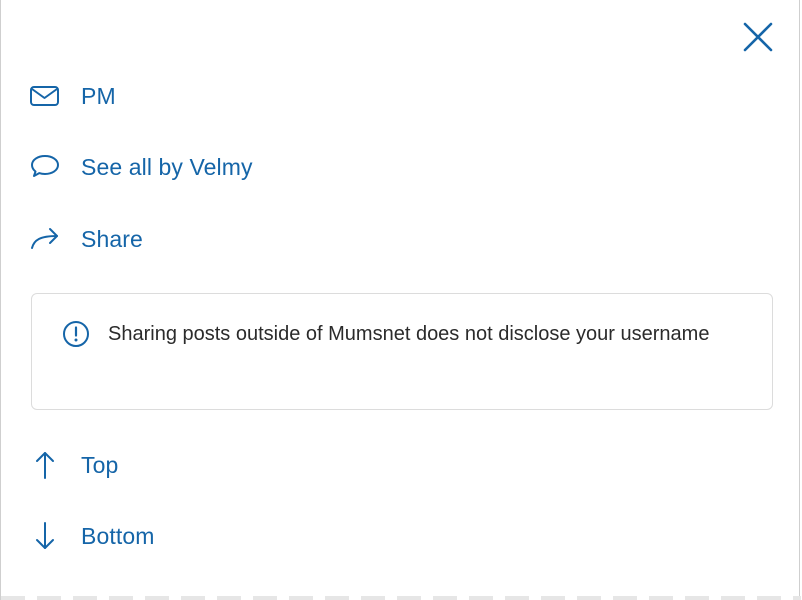  Describe the element at coordinates (46, 167) in the screenshot. I see `speech-bubble-icon` at that location.